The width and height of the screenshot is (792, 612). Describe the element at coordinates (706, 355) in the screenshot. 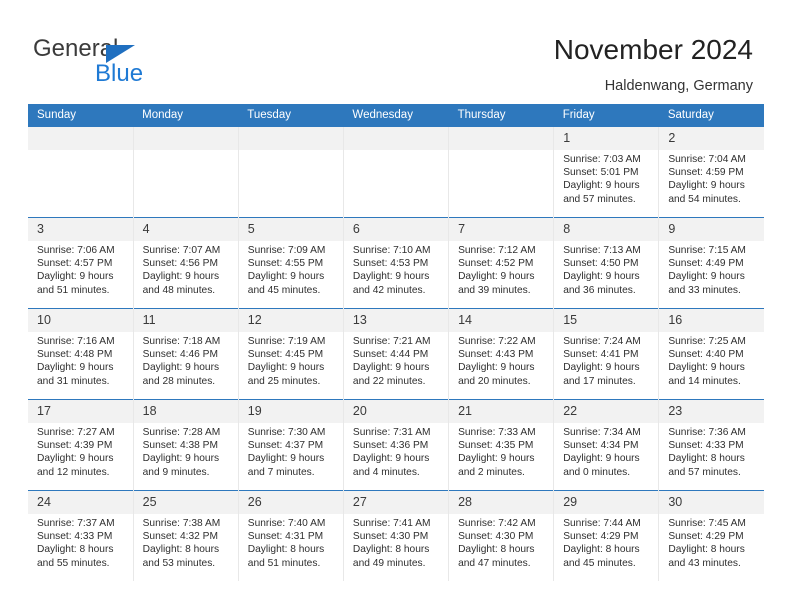

I see `day-info-line: Sunset: 4:40 PM` at that location.